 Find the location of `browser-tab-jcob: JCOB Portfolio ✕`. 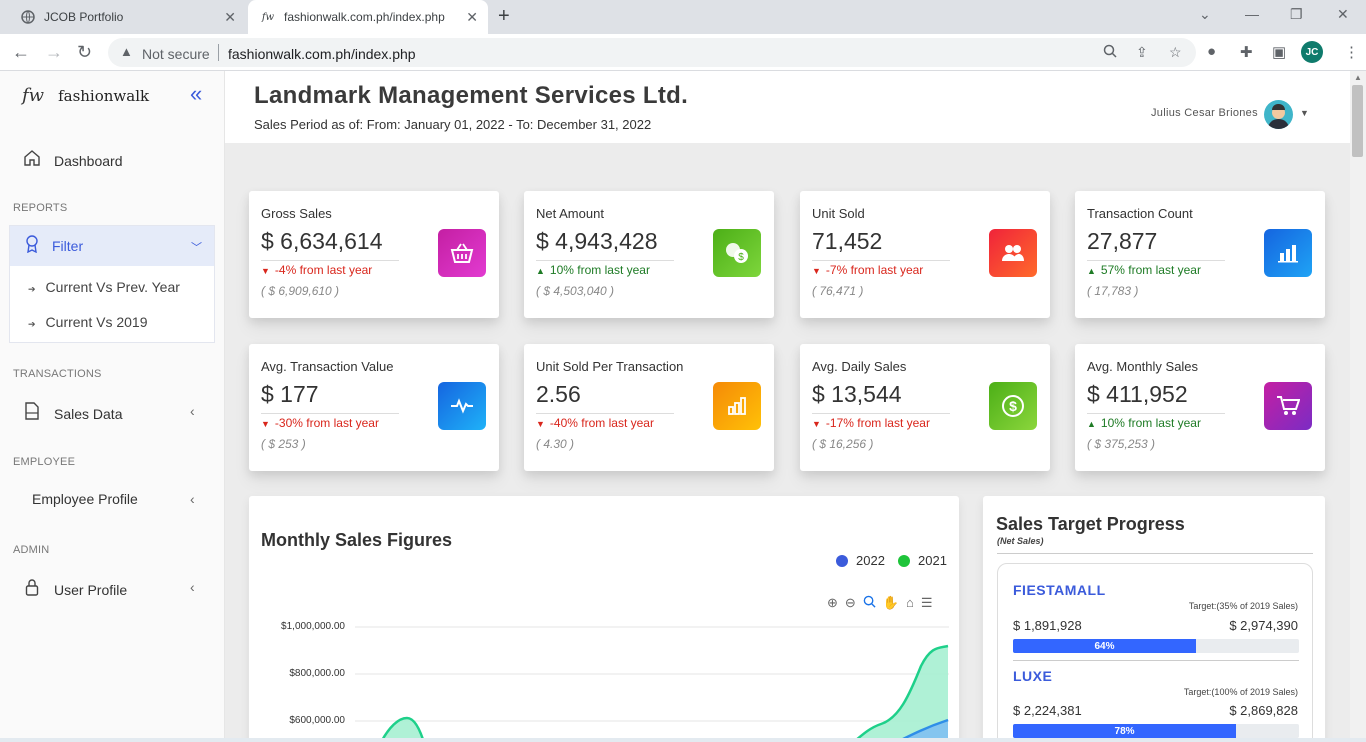

browser-tab-jcob: JCOB Portfolio ✕ is located at coordinates (127, 17).